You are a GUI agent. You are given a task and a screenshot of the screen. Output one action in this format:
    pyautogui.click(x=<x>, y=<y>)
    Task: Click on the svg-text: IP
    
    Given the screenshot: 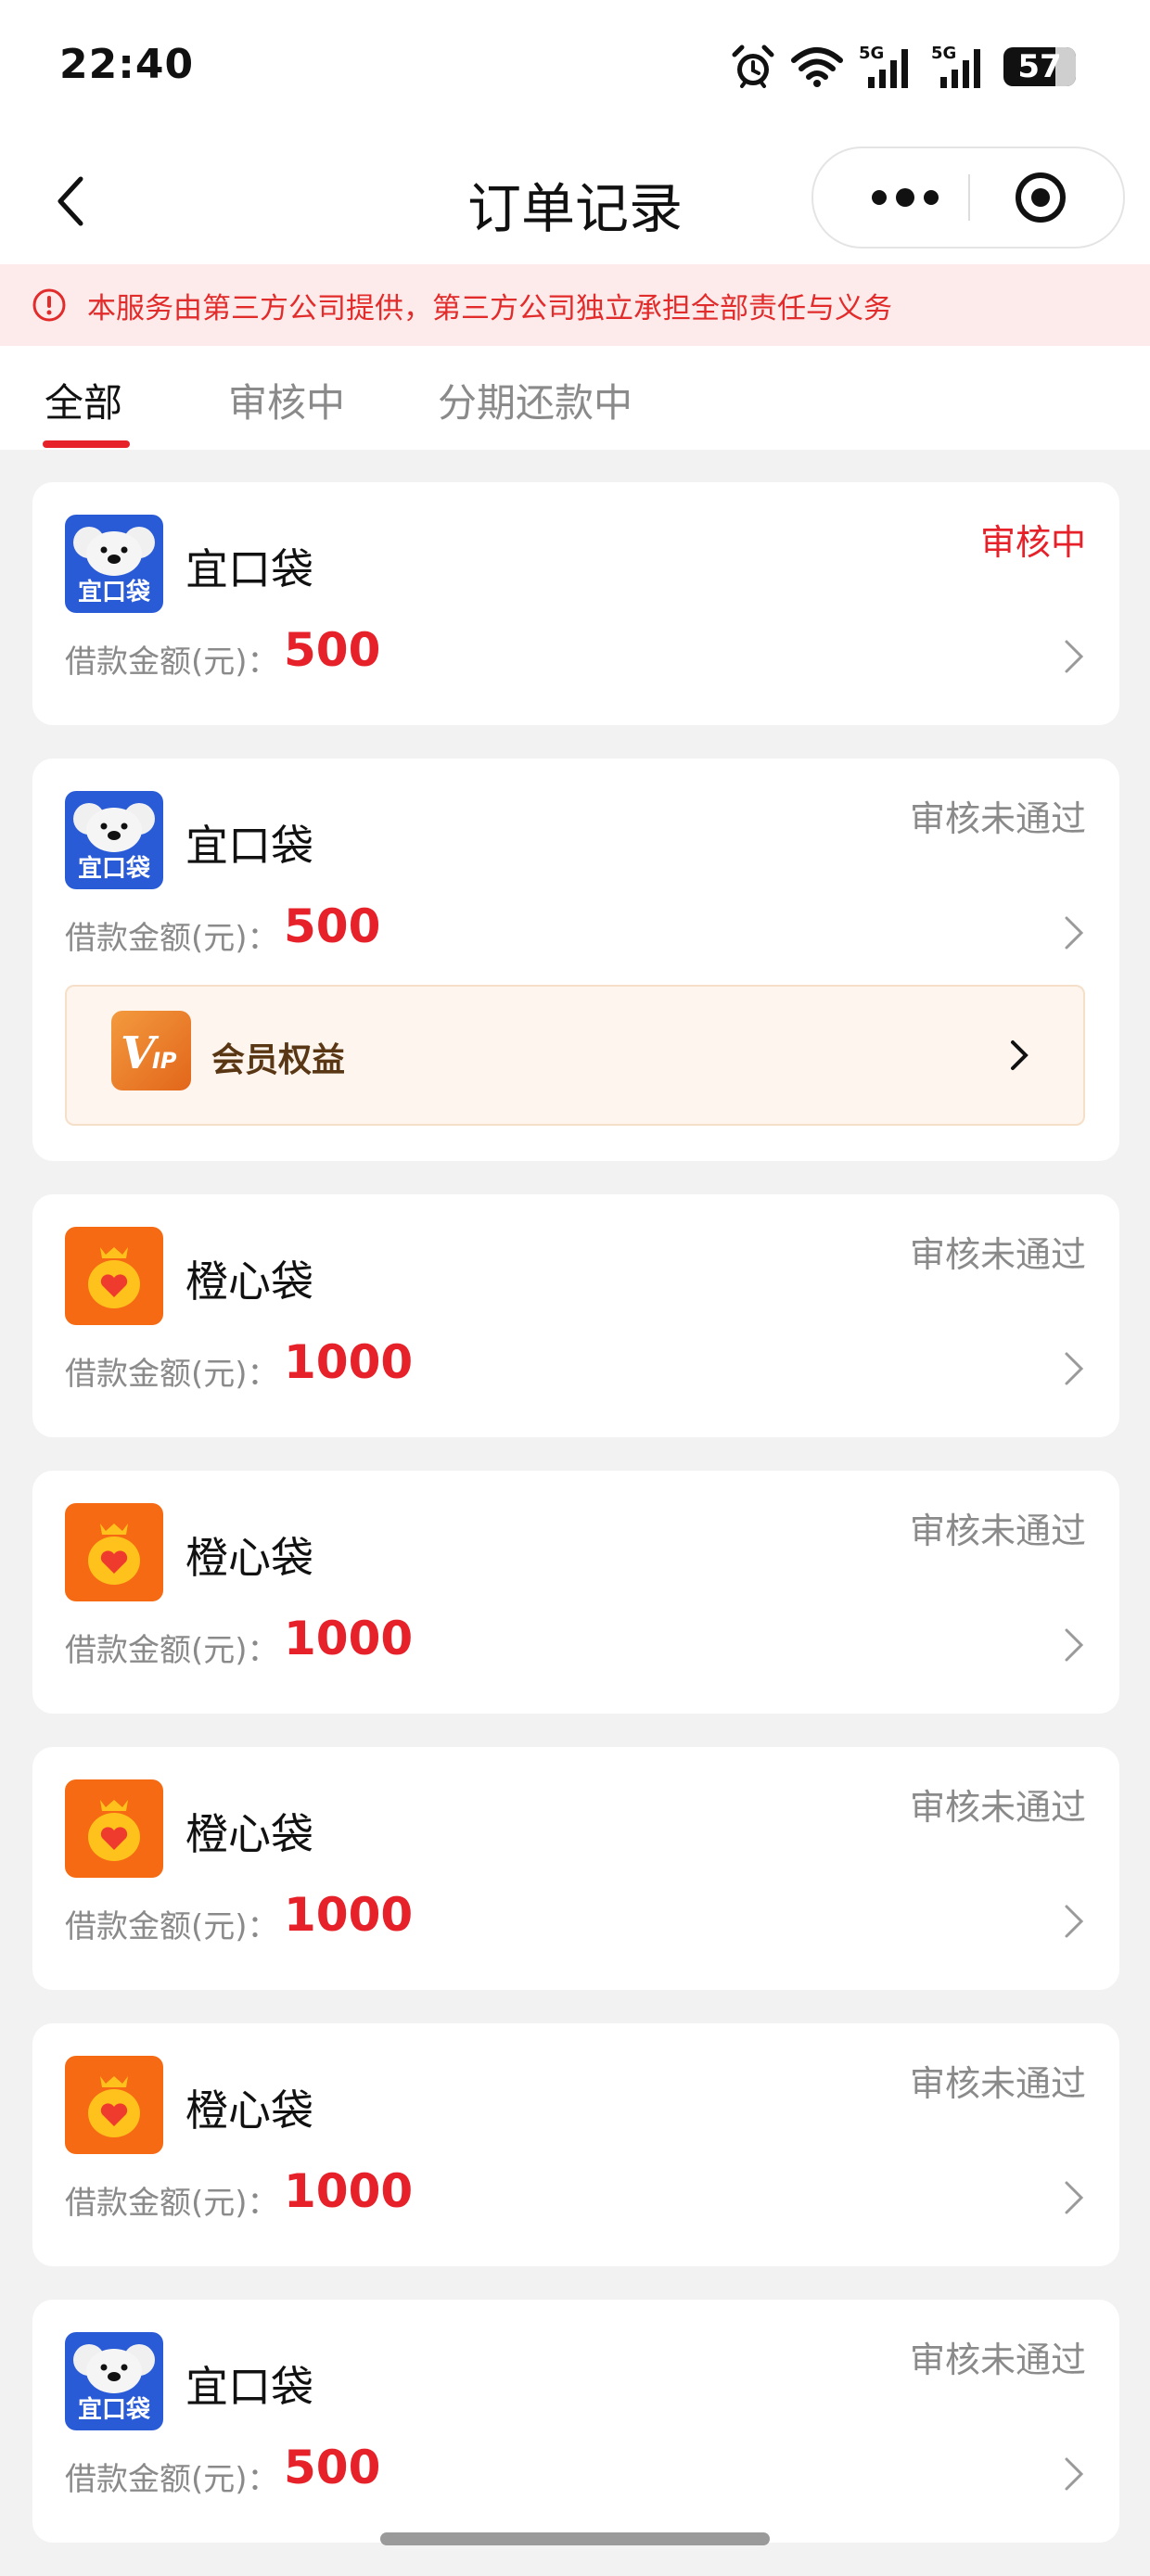 What is the action you would take?
    pyautogui.click(x=164, y=1061)
    